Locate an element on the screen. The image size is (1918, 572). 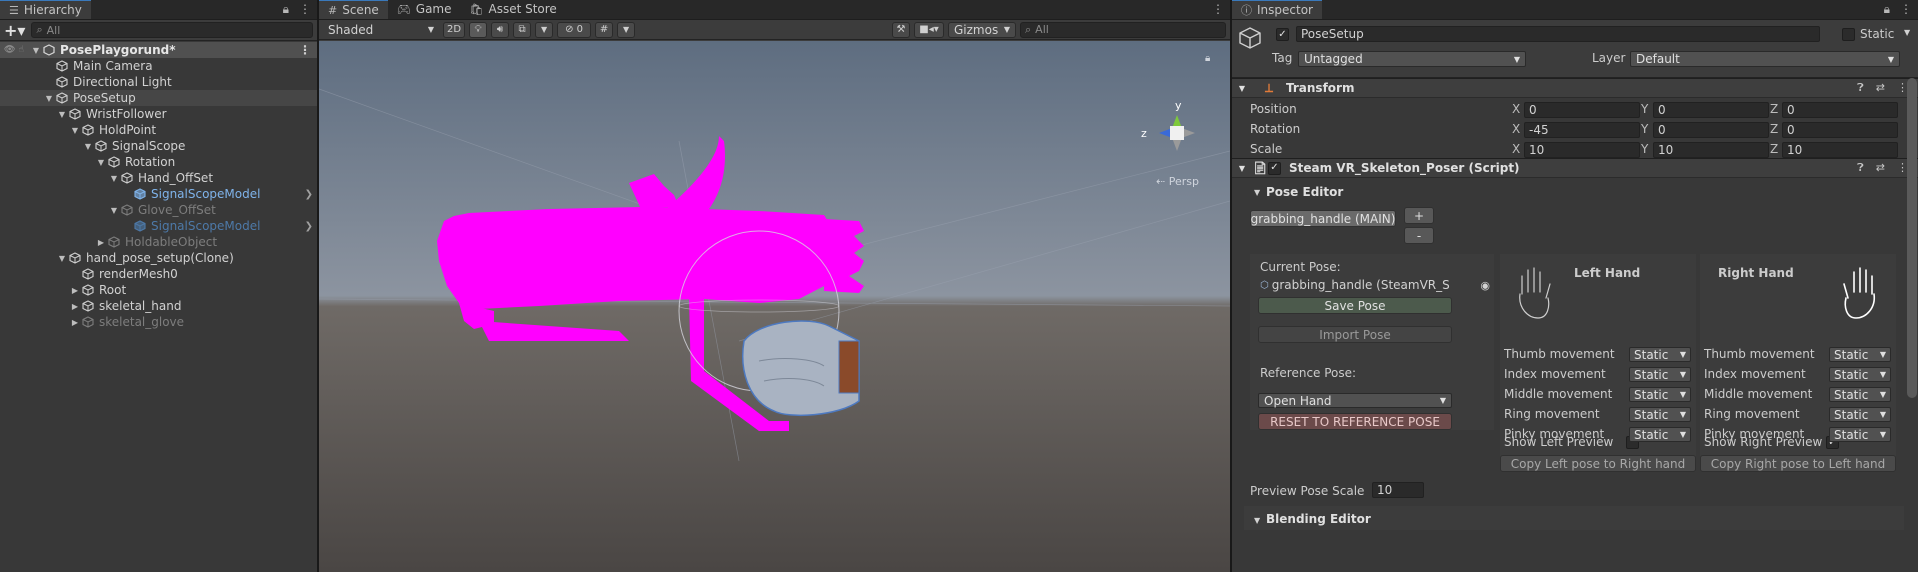
layer-dropdown: Default ▼ is located at coordinates (1765, 59).